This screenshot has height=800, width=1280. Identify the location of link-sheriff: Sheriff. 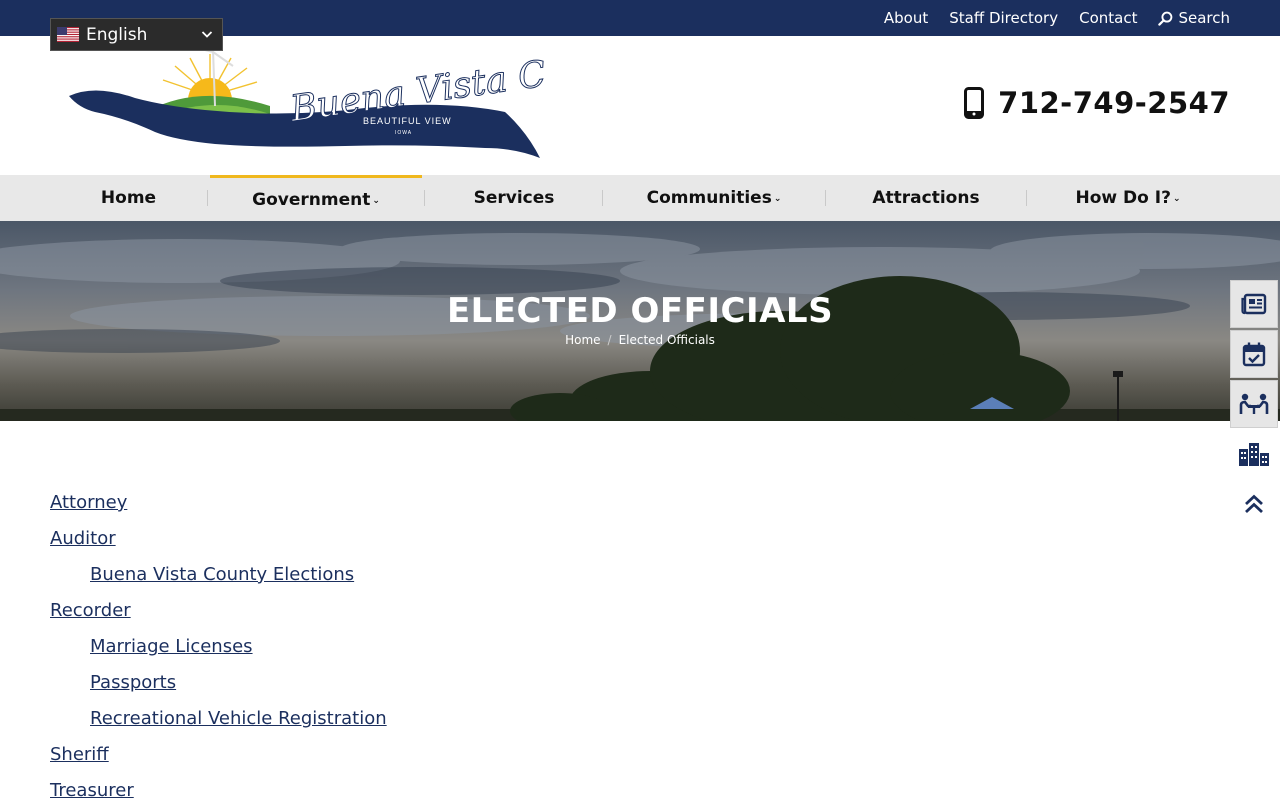
(600, 760).